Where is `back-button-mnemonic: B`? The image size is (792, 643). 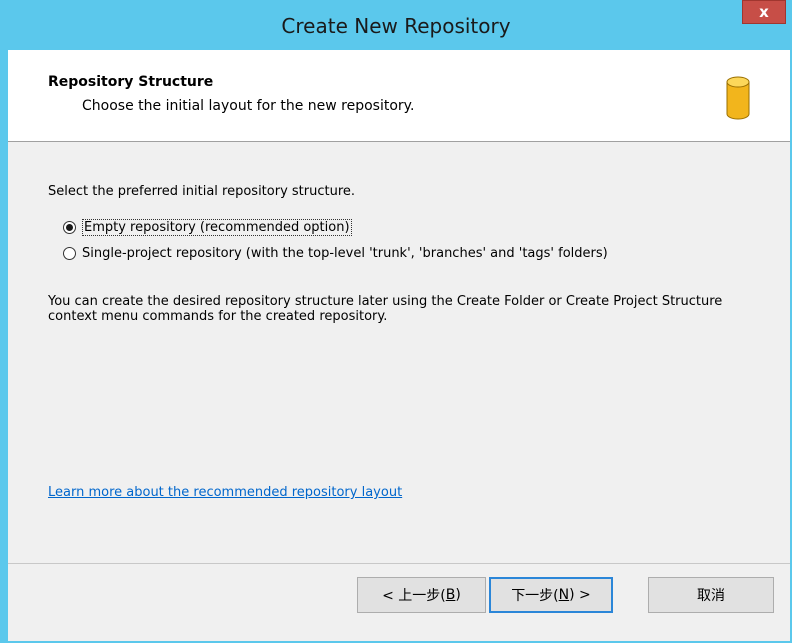
back-button-mnemonic: B is located at coordinates (450, 595).